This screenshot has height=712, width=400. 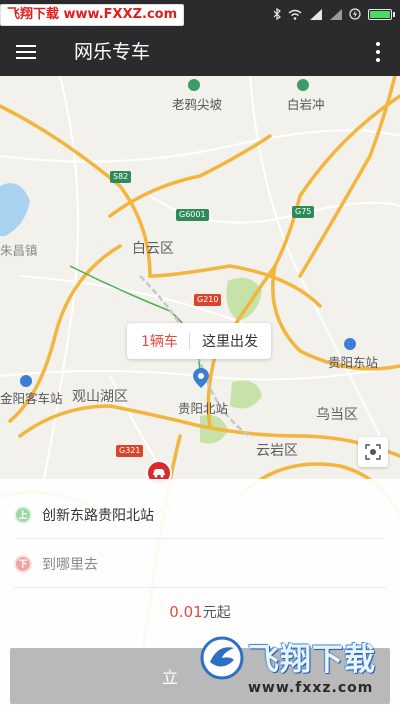 I want to click on pickup-bubble: 1辆车 这里出发, so click(x=199, y=341).